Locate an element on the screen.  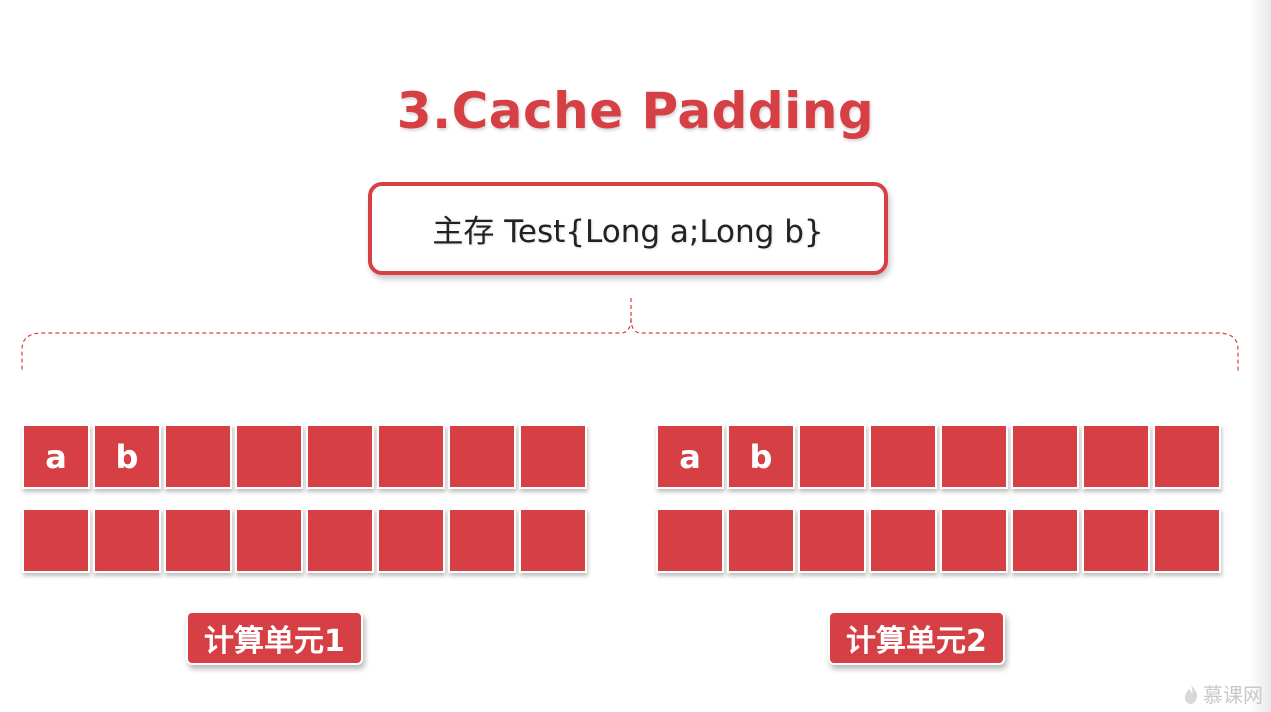
unit1-cell: b is located at coordinates (127, 456).